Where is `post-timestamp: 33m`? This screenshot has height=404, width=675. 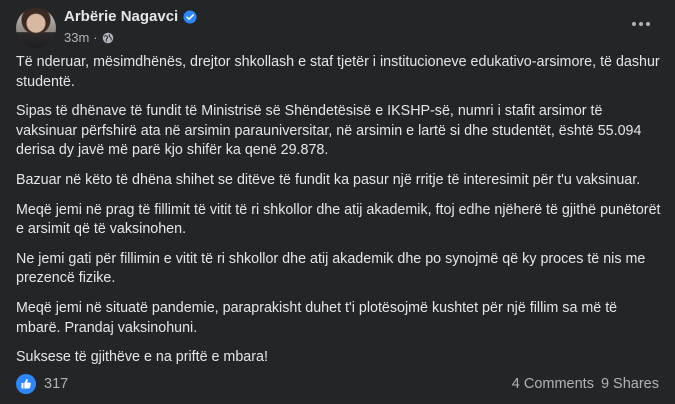 post-timestamp: 33m is located at coordinates (76, 37).